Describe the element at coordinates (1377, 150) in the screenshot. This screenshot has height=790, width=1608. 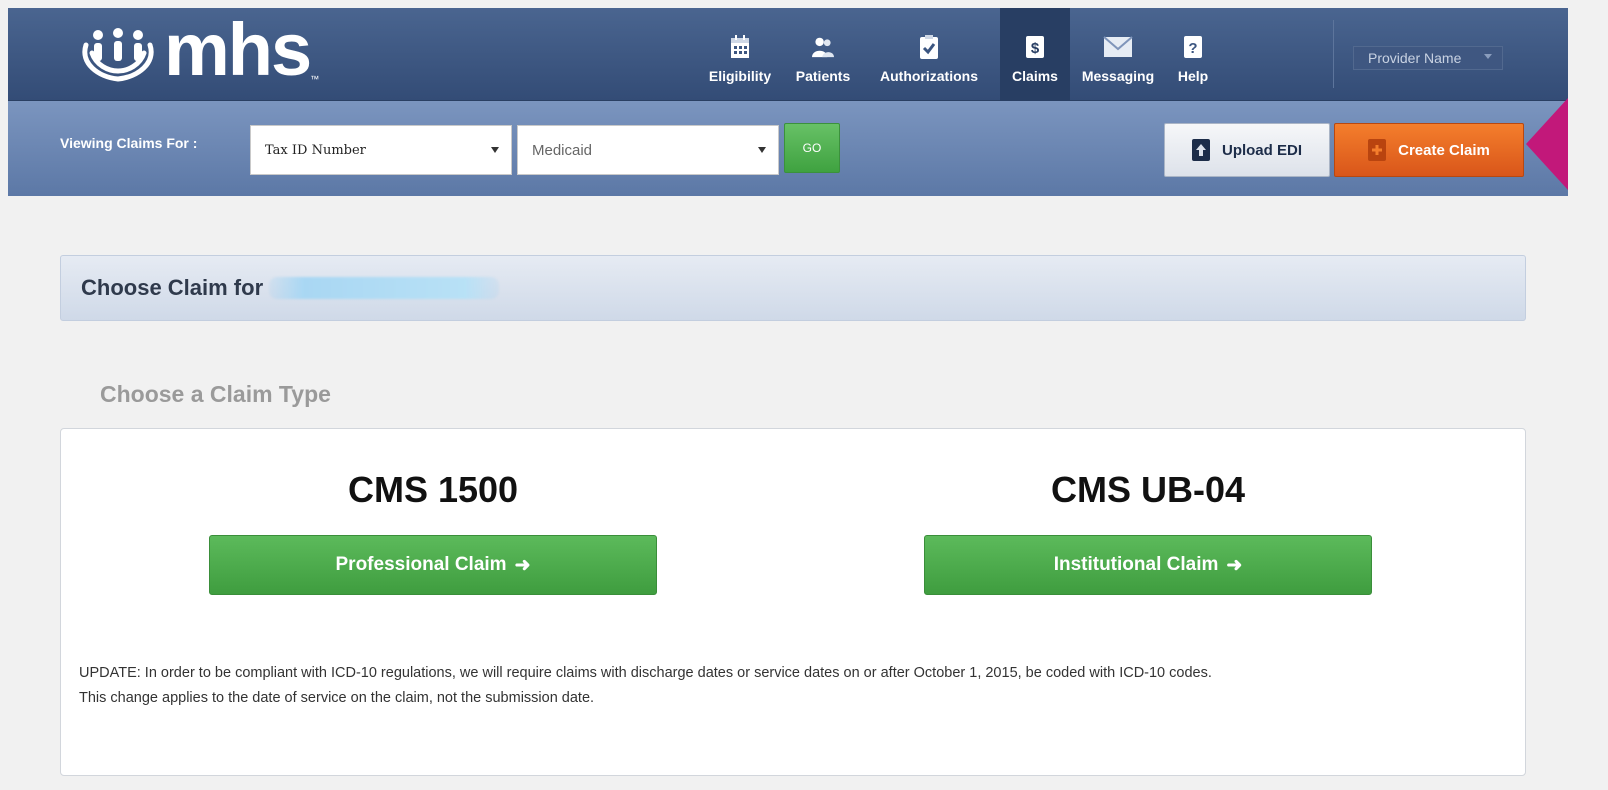
I see `new-document-icon` at that location.